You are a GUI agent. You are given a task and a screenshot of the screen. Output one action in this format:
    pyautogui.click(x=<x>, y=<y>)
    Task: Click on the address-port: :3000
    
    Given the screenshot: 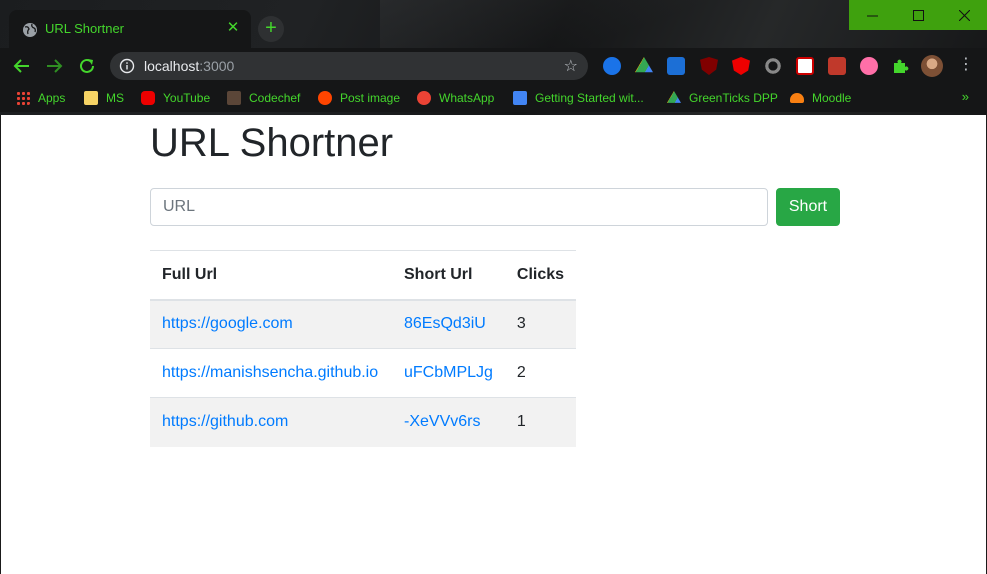 What is the action you would take?
    pyautogui.click(x=217, y=66)
    